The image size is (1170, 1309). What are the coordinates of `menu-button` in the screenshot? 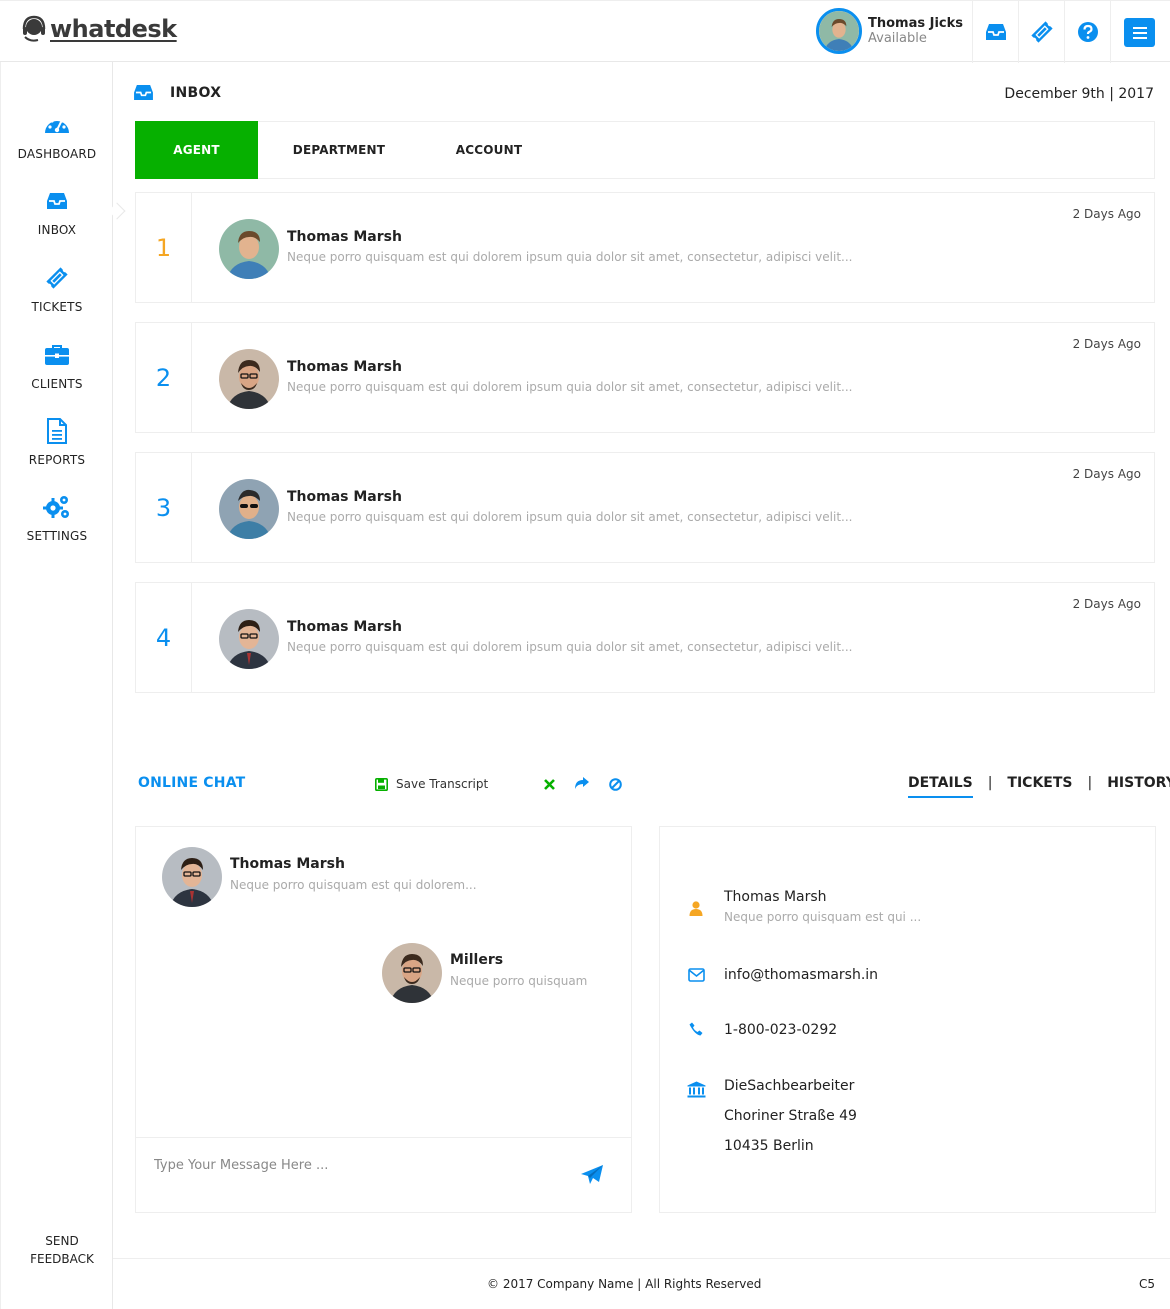 It's located at (1139, 32).